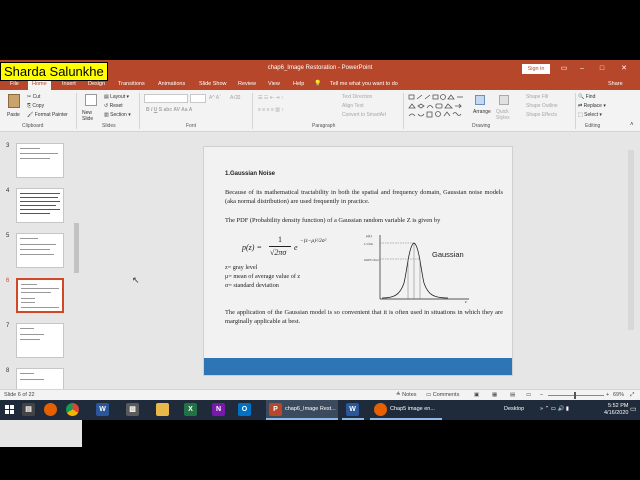 This screenshot has height=480, width=640. What do you see at coordinates (218, 409) in the screenshot?
I see `onenote-icon: N` at bounding box center [218, 409].